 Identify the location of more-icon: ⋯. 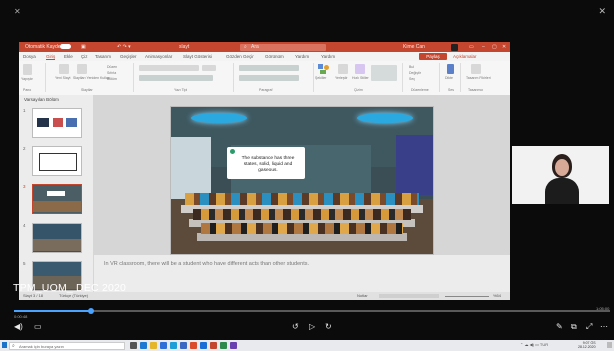
(604, 326).